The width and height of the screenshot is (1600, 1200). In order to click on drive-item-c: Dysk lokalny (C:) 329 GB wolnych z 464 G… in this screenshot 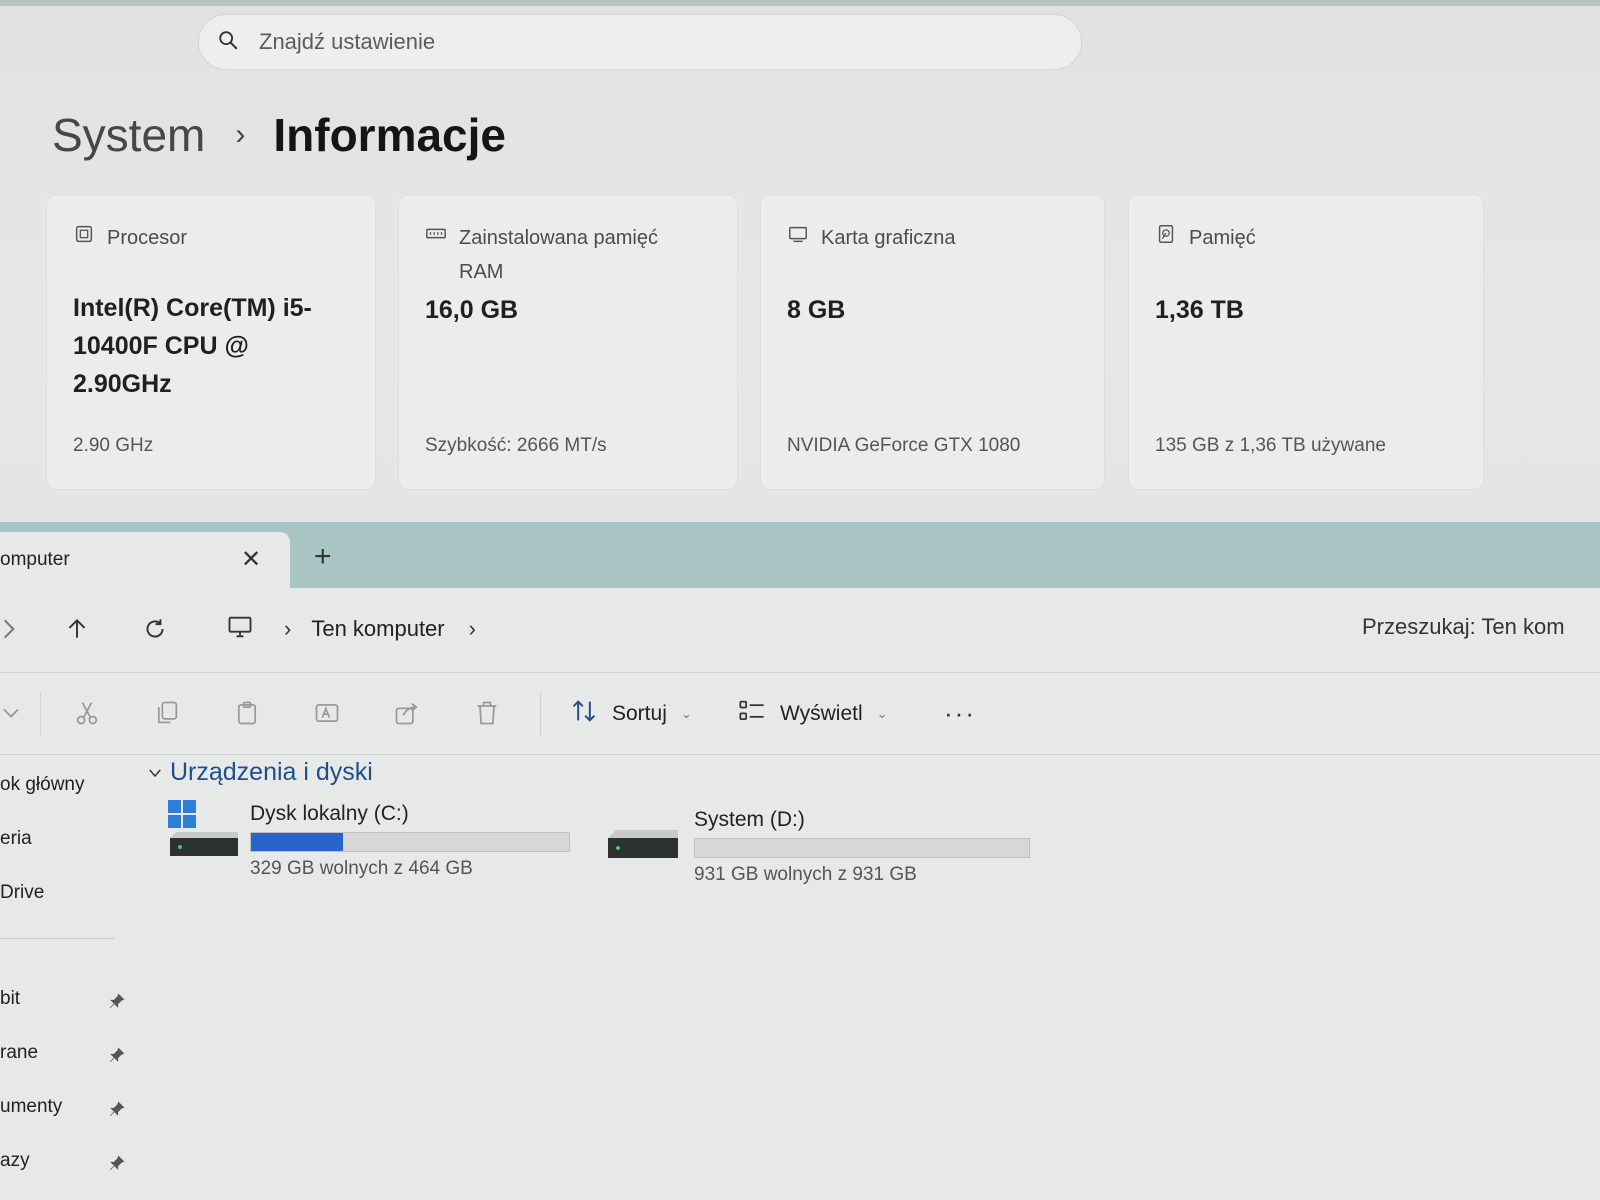, I will do `click(378, 848)`.